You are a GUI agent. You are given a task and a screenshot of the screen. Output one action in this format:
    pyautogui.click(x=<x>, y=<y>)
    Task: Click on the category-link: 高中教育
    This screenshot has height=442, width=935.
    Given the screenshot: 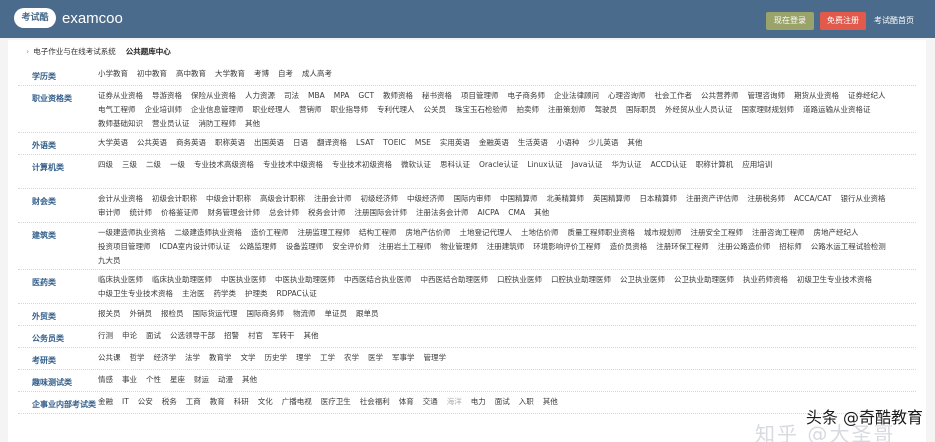 What is the action you would take?
    pyautogui.click(x=191, y=74)
    